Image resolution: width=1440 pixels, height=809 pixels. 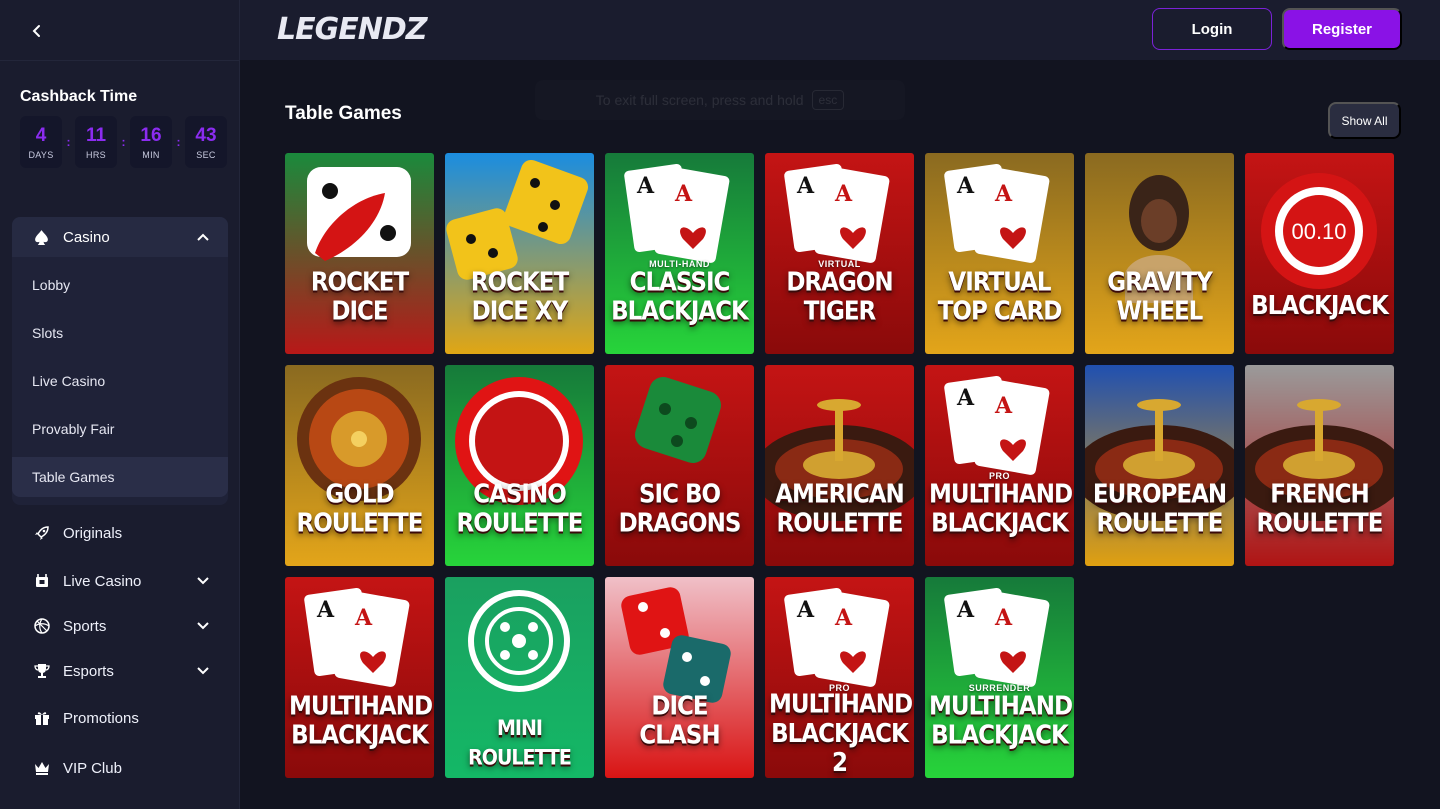 I want to click on game-card: ROCKET DICE XY, so click(x=519, y=253).